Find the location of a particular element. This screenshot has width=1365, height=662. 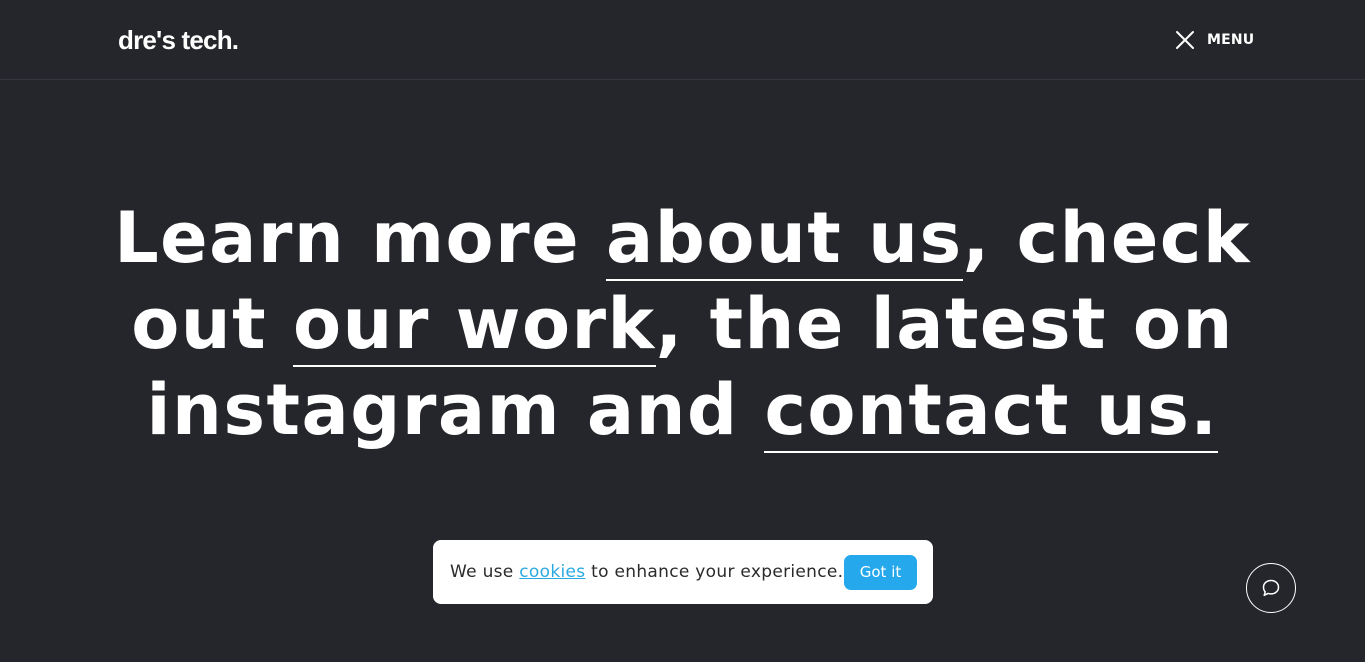

hero-text: instagram and is located at coordinates (455, 410).